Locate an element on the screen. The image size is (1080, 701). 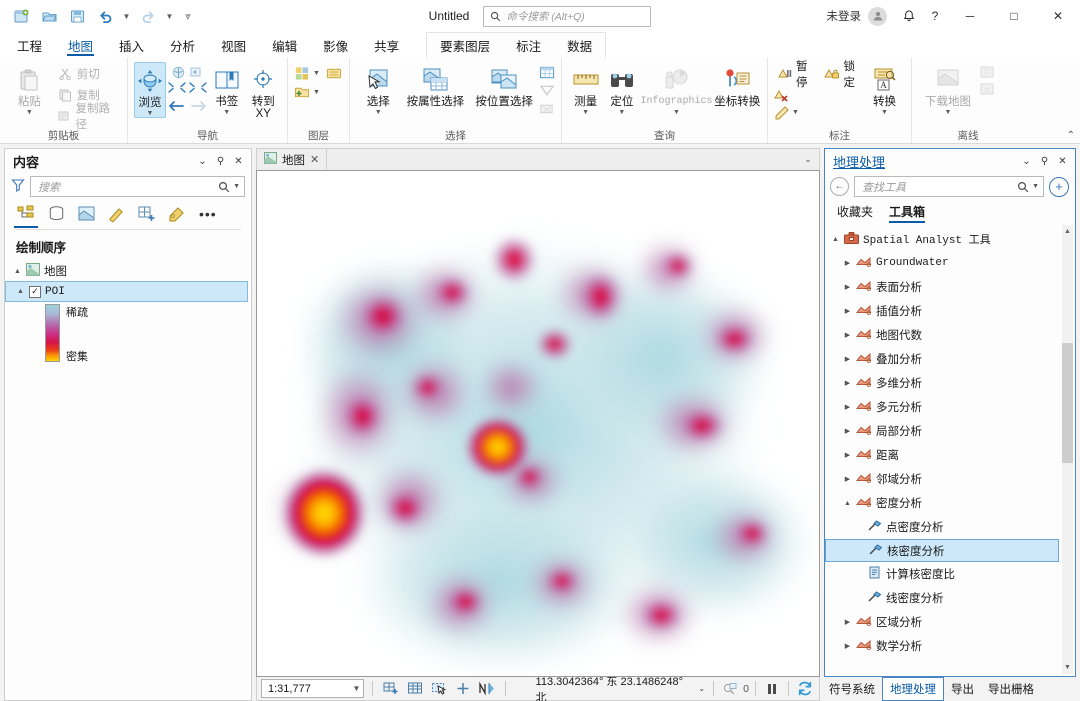
add-basemap-icon is located at coordinates (390, 688).